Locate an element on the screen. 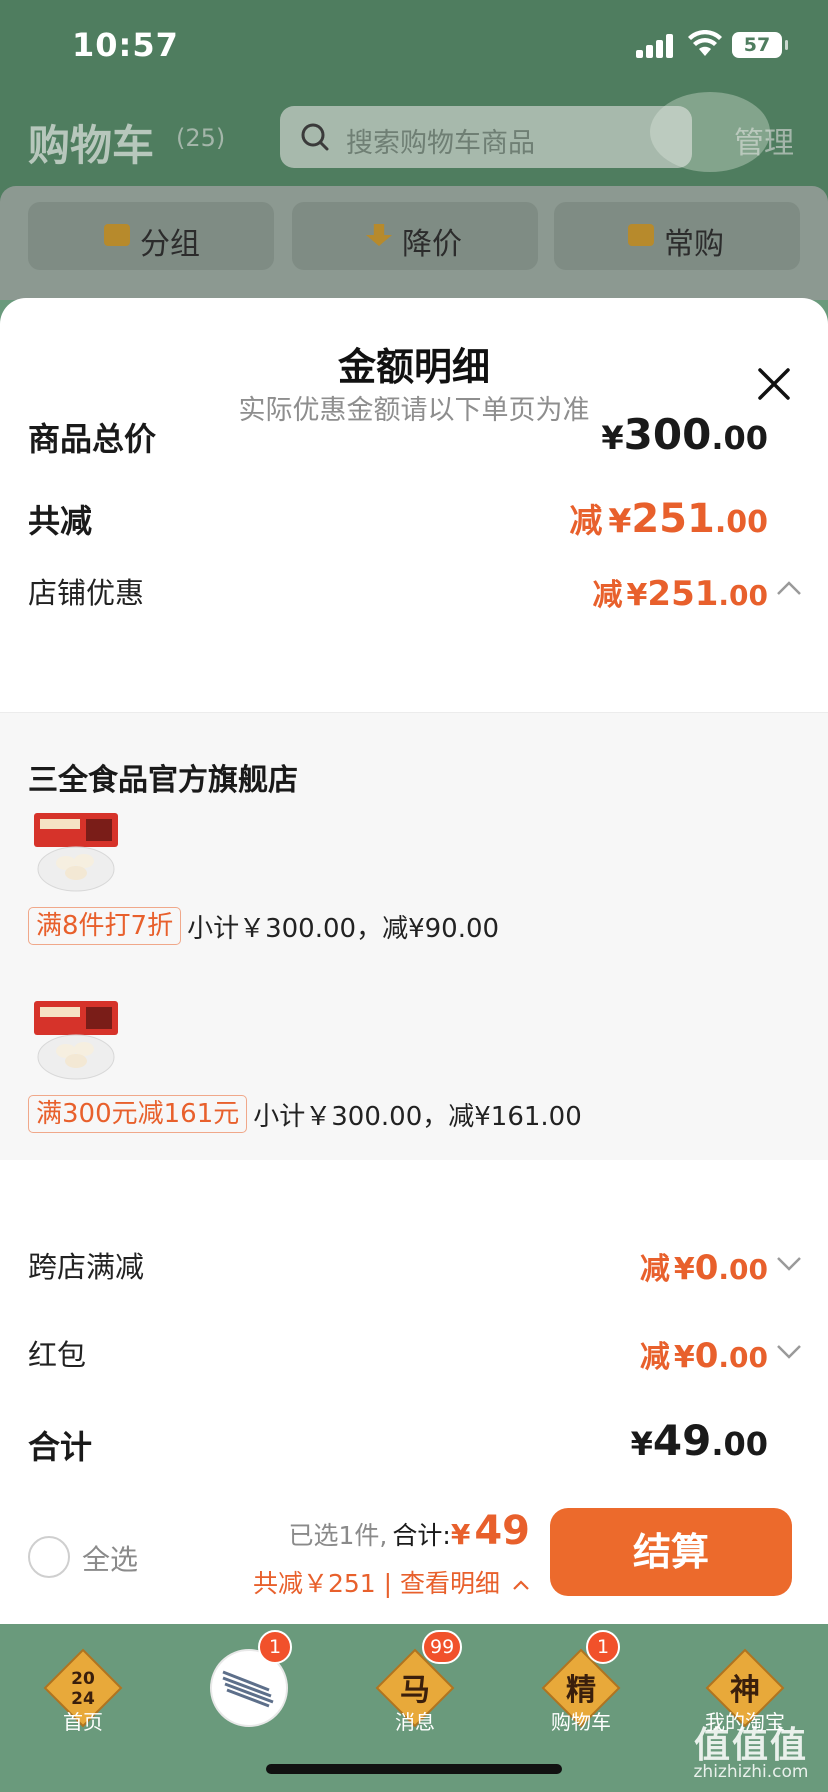 The width and height of the screenshot is (828, 1792). red-packet-label: 红包 is located at coordinates (57, 1355).